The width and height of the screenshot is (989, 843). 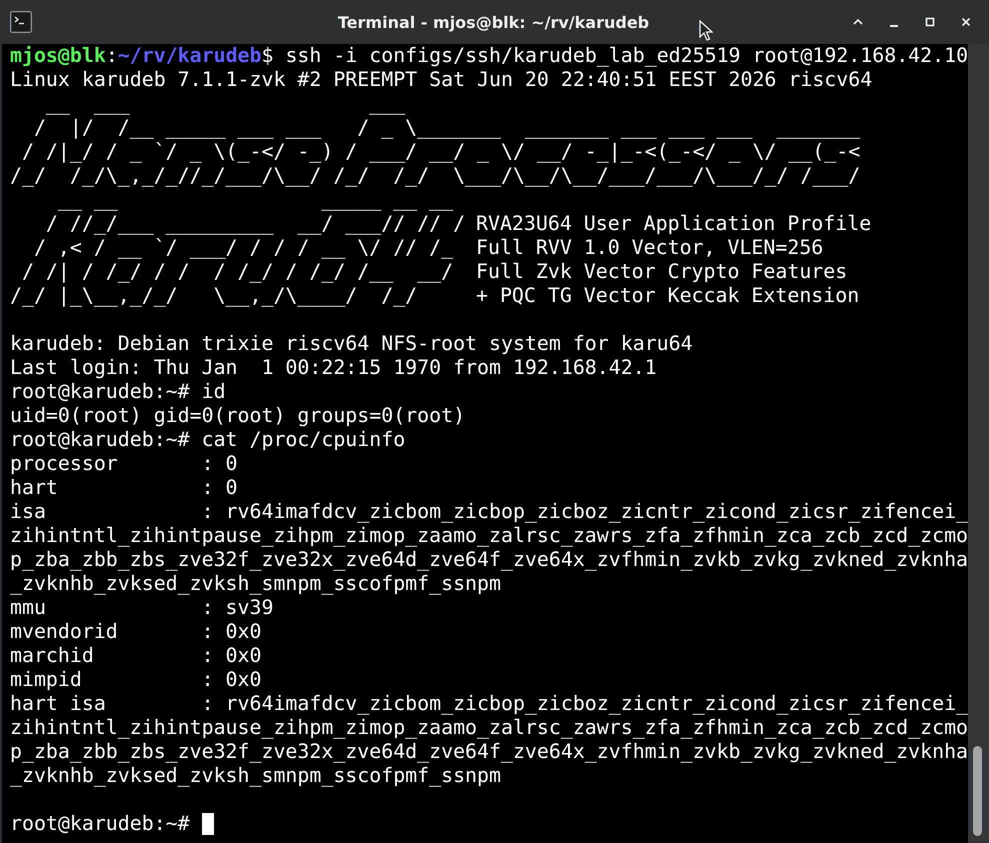 What do you see at coordinates (966, 22) in the screenshot?
I see `close-icon` at bounding box center [966, 22].